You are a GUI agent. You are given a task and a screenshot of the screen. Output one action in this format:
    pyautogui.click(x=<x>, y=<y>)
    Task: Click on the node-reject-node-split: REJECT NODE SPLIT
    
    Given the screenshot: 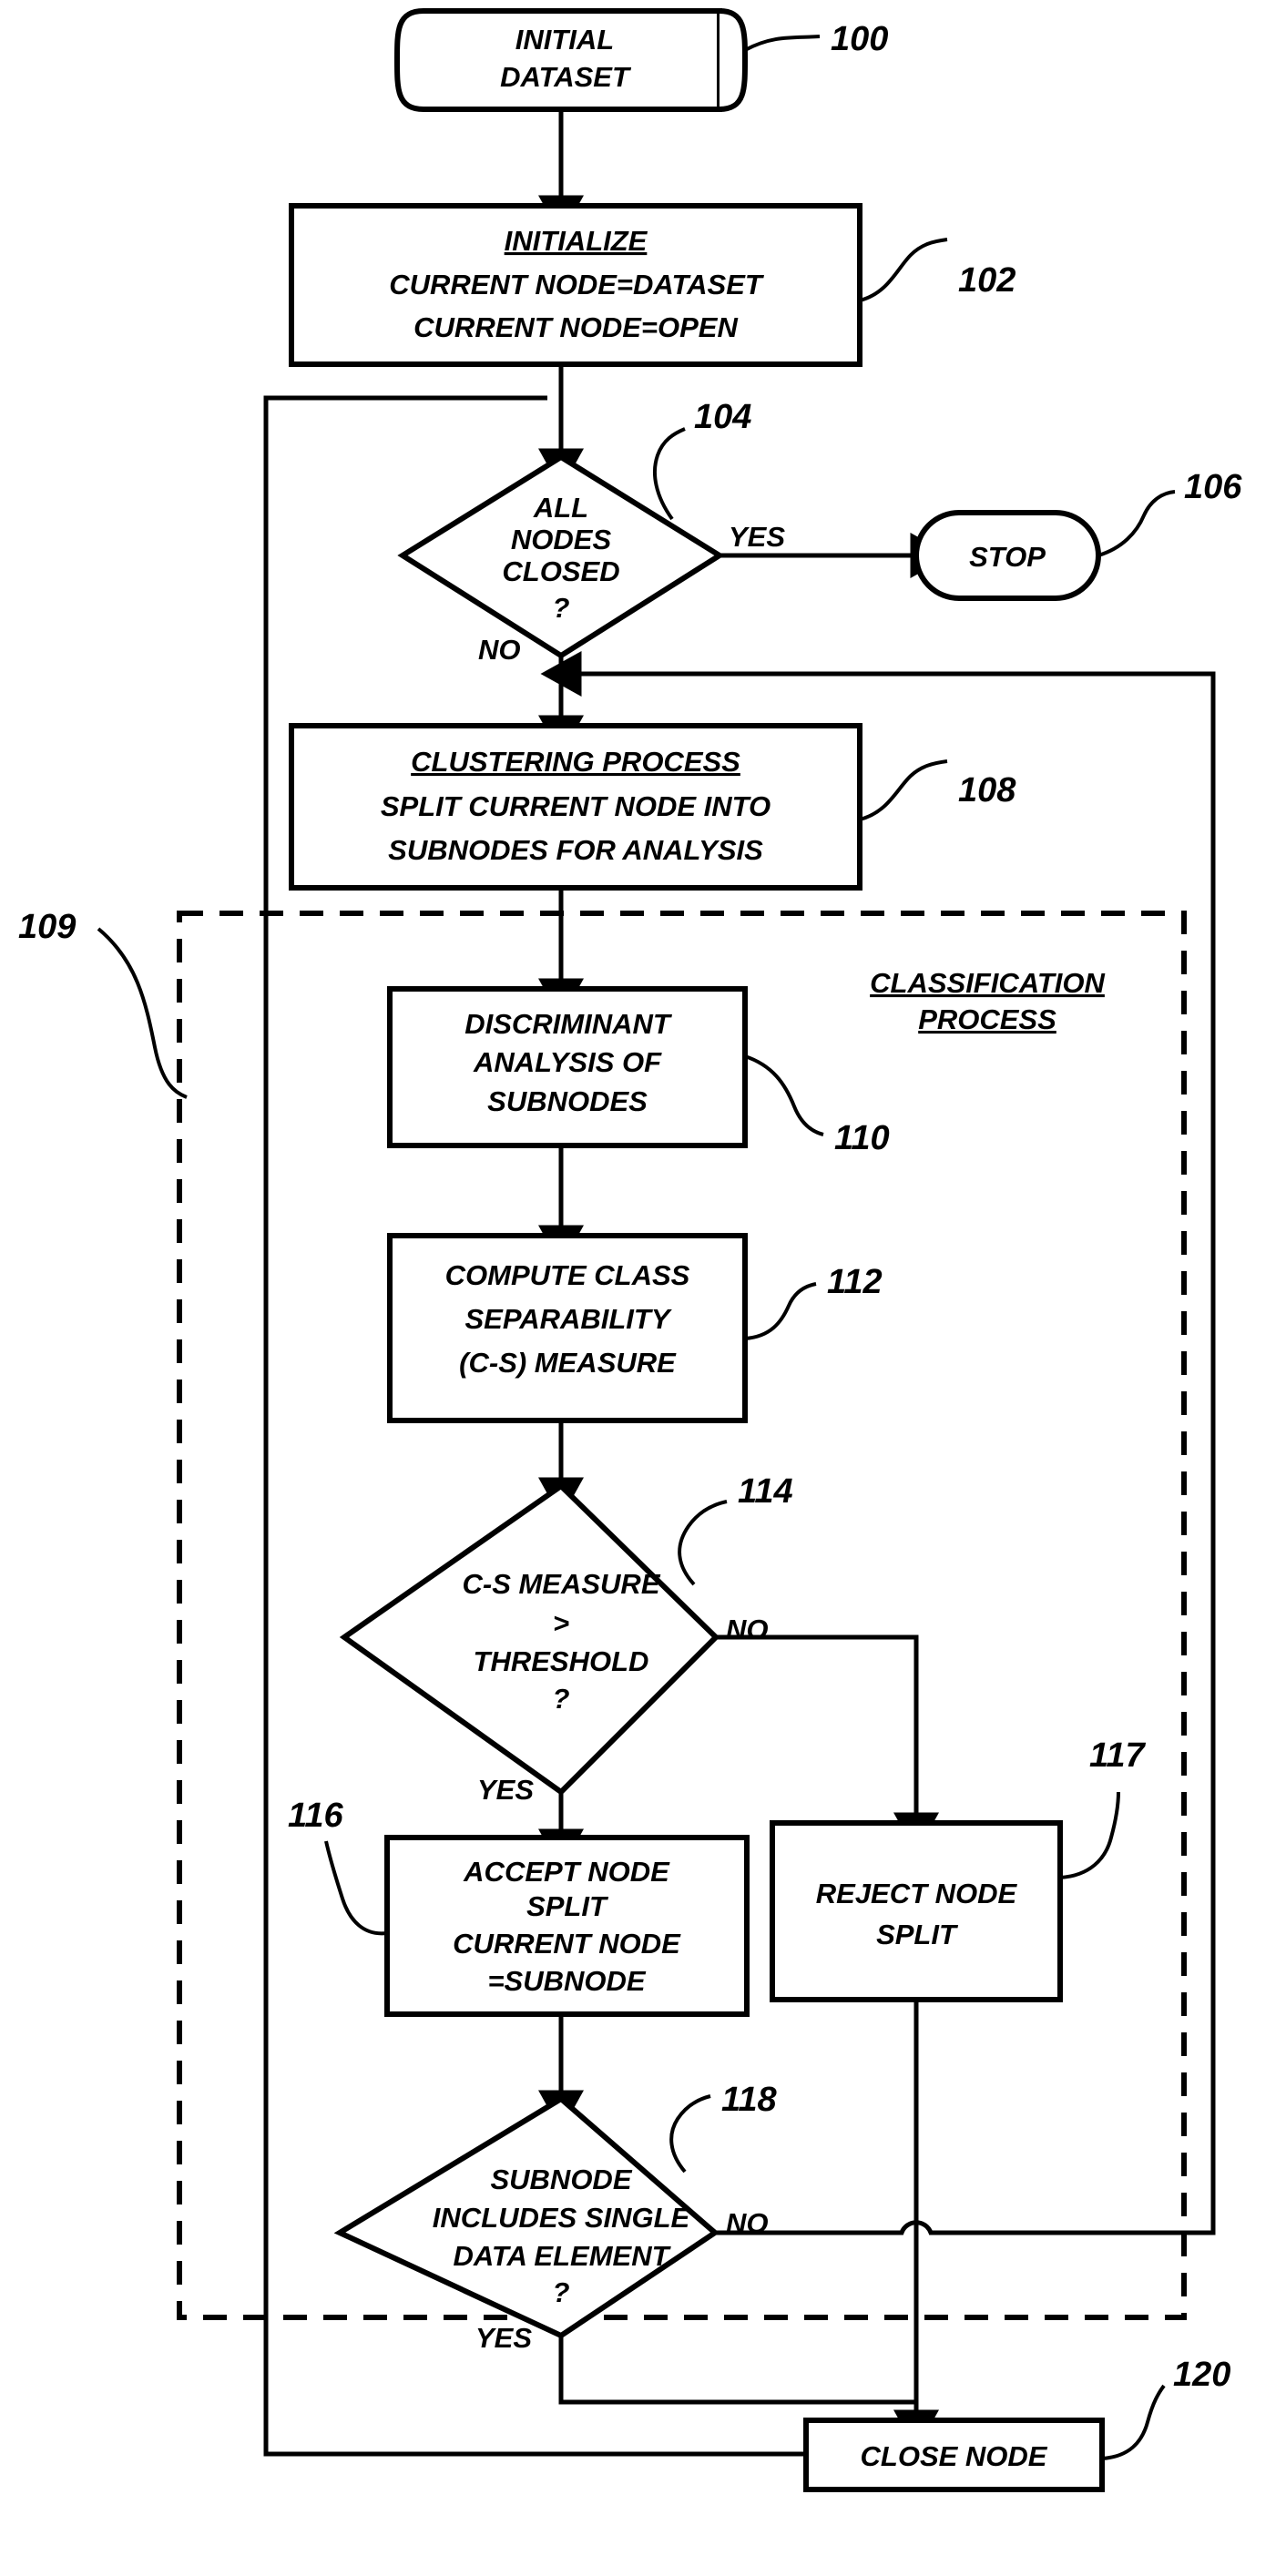 What is the action you would take?
    pyautogui.click(x=917, y=1911)
    